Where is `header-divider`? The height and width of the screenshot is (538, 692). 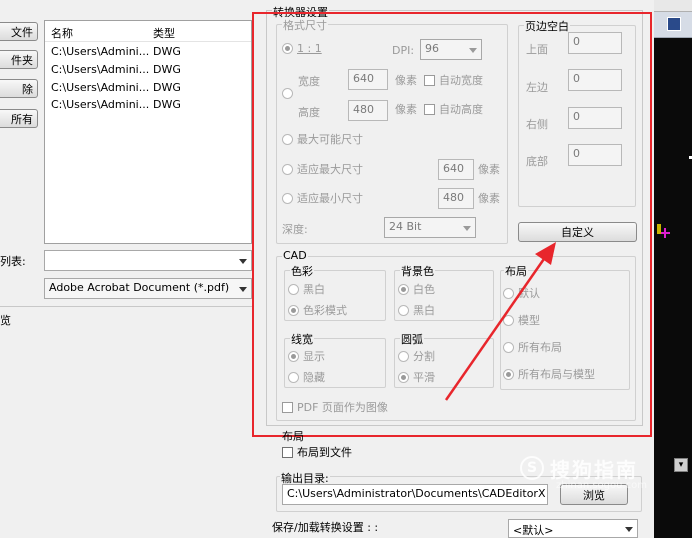
header-divider is located at coordinates (148, 41).